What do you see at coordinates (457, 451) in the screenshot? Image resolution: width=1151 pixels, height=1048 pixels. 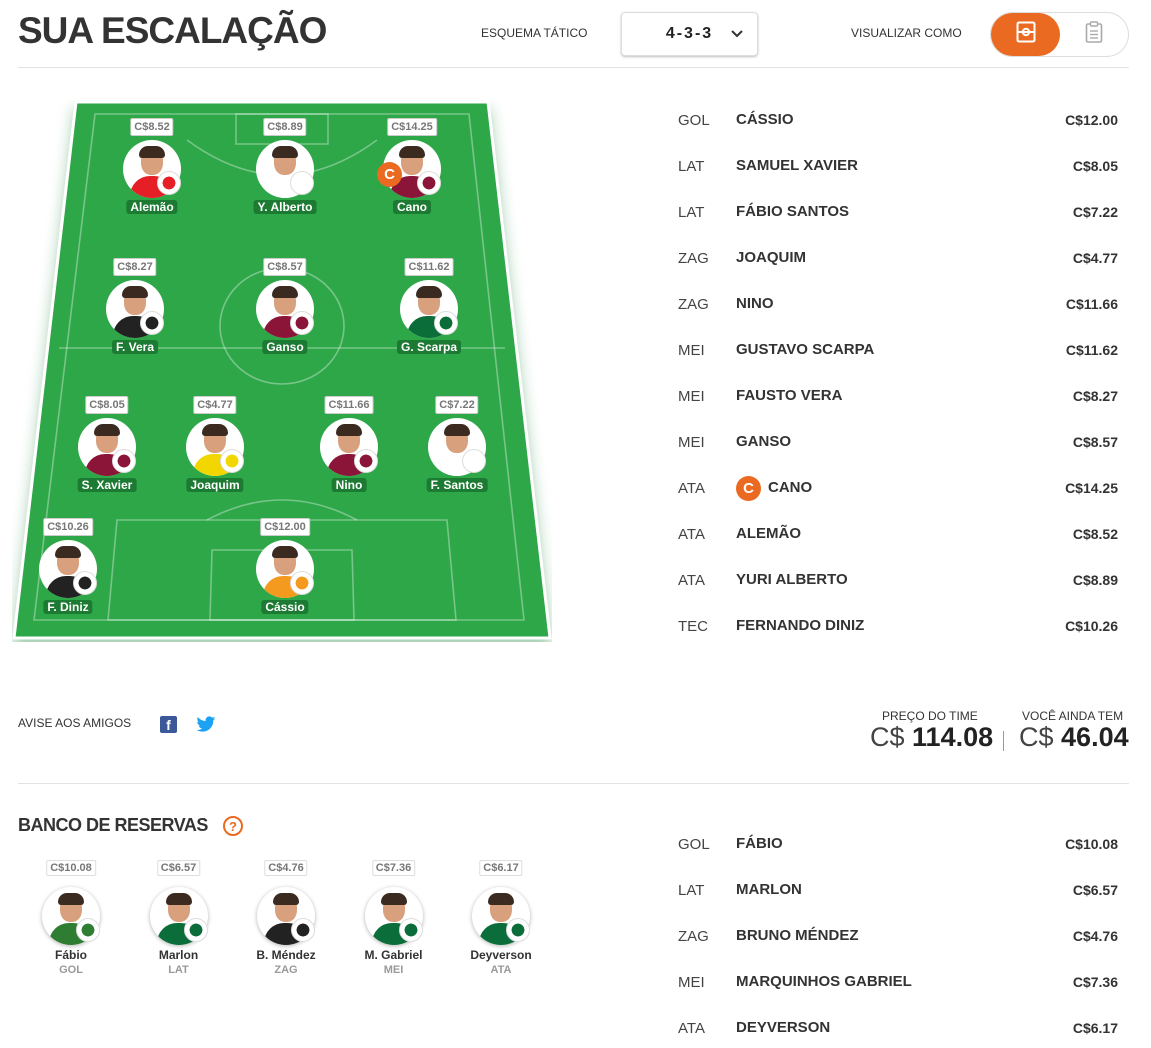 I see `field-player-card: C$7.22 F. Santos` at bounding box center [457, 451].